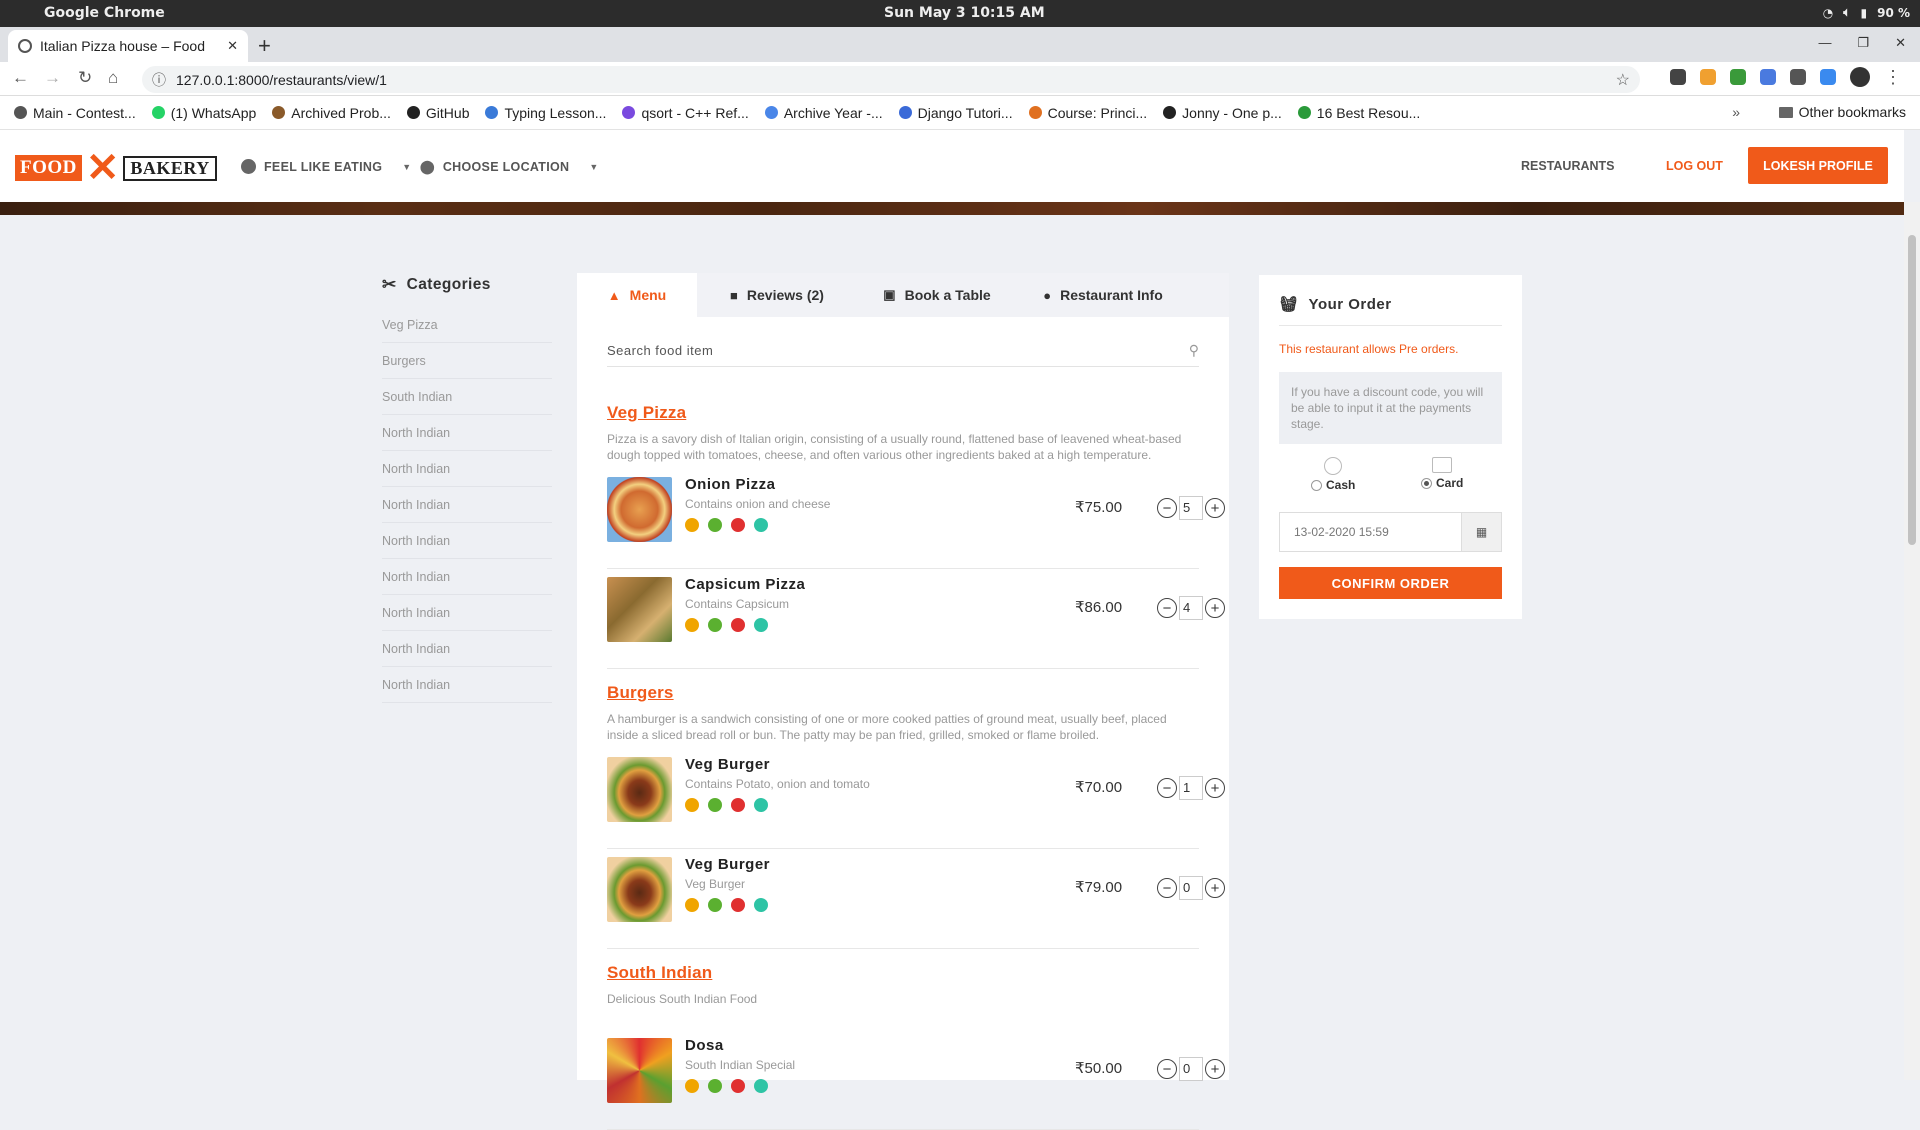 The width and height of the screenshot is (1920, 1130). I want to click on restaurants-link: RESTAURANTS, so click(1568, 166).